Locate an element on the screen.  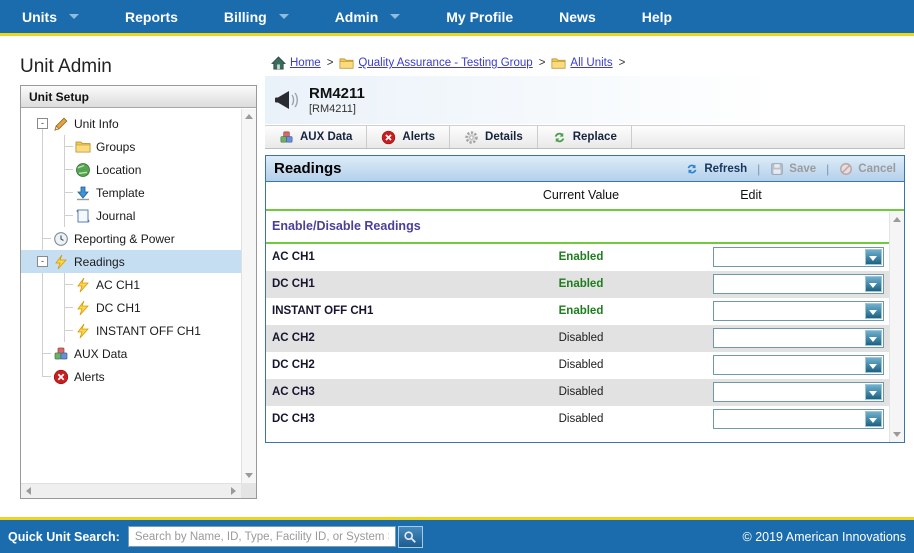
tree-item-journal: Journal is located at coordinates (131, 215).